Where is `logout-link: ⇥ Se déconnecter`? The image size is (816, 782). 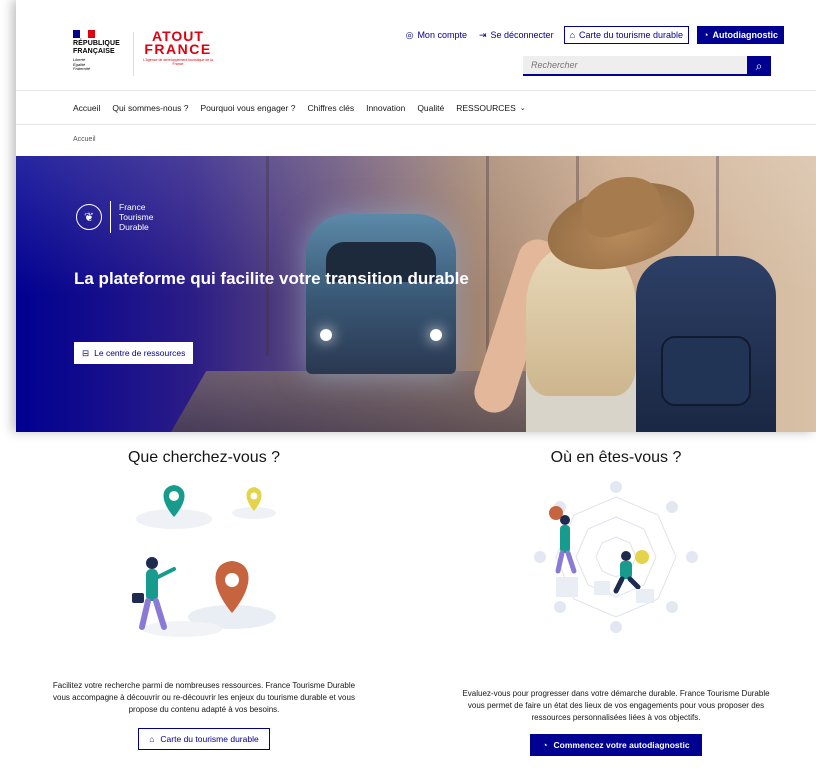
logout-link: ⇥ Se déconnecter is located at coordinates (516, 35).